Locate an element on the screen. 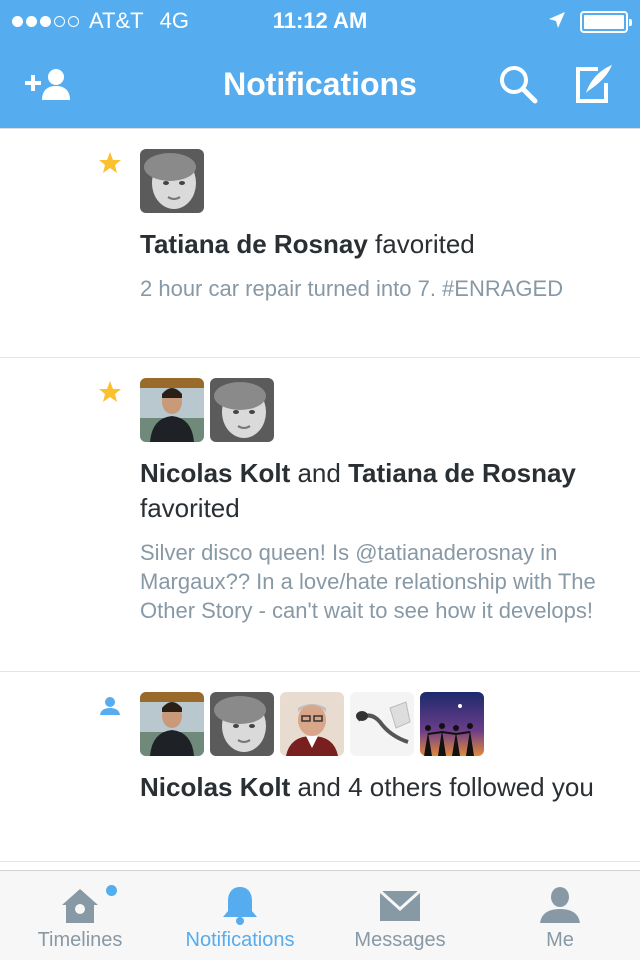 This screenshot has height=960, width=640. status-bar: AT&T 4G 11:12 AM is located at coordinates (320, 20).